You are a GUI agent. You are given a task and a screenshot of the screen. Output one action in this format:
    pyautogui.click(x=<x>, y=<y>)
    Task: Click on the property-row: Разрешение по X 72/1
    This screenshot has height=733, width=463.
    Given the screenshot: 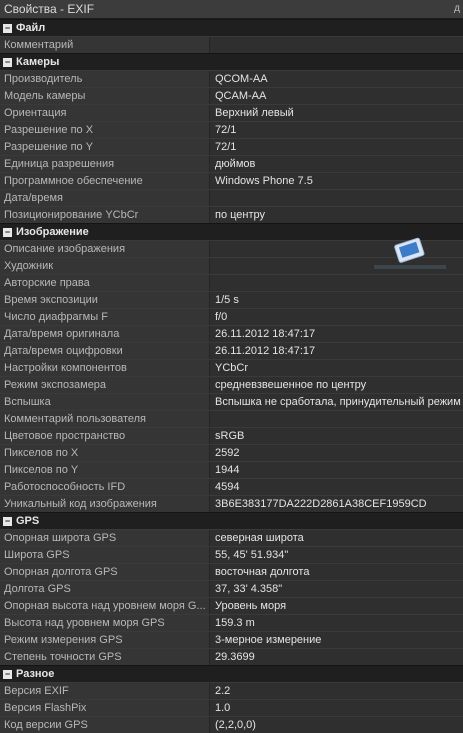 What is the action you would take?
    pyautogui.click(x=231, y=129)
    